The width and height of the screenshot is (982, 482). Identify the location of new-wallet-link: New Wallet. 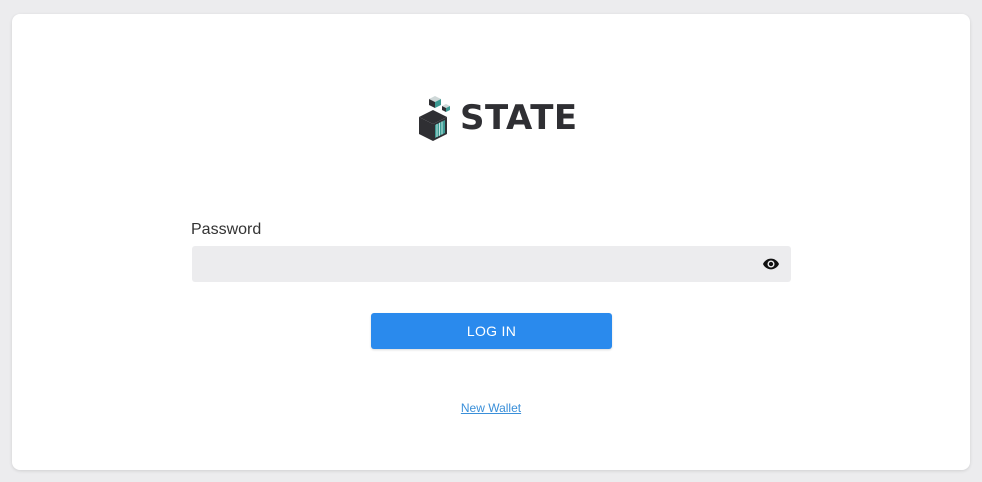
(491, 408).